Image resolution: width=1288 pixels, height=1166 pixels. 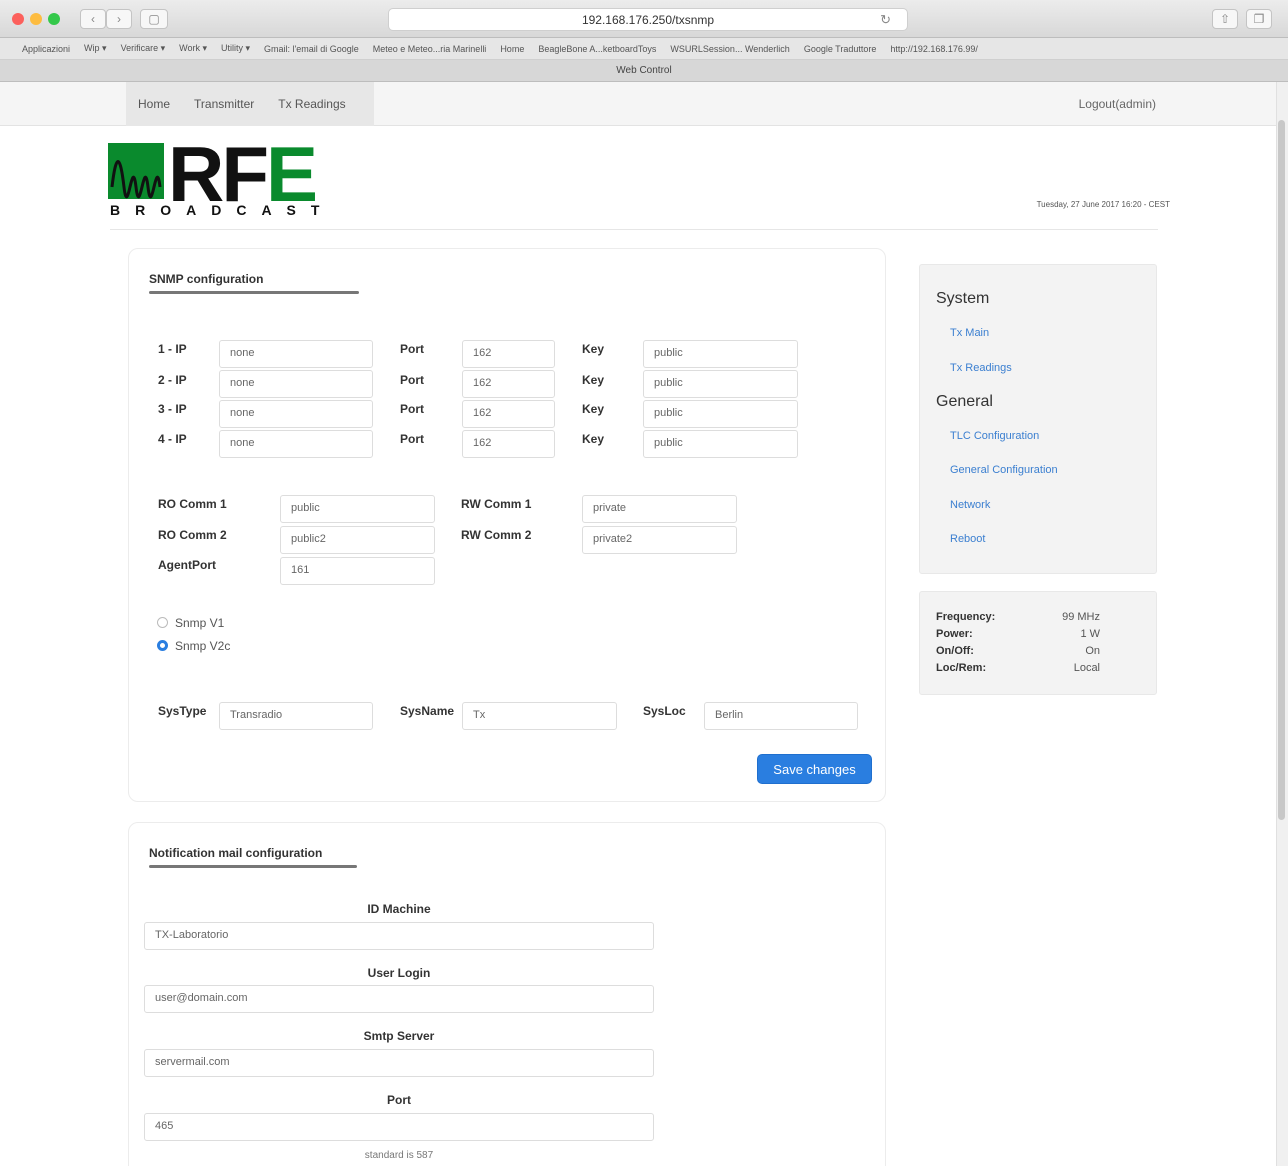 I want to click on key2-label: Key, so click(x=593, y=380).